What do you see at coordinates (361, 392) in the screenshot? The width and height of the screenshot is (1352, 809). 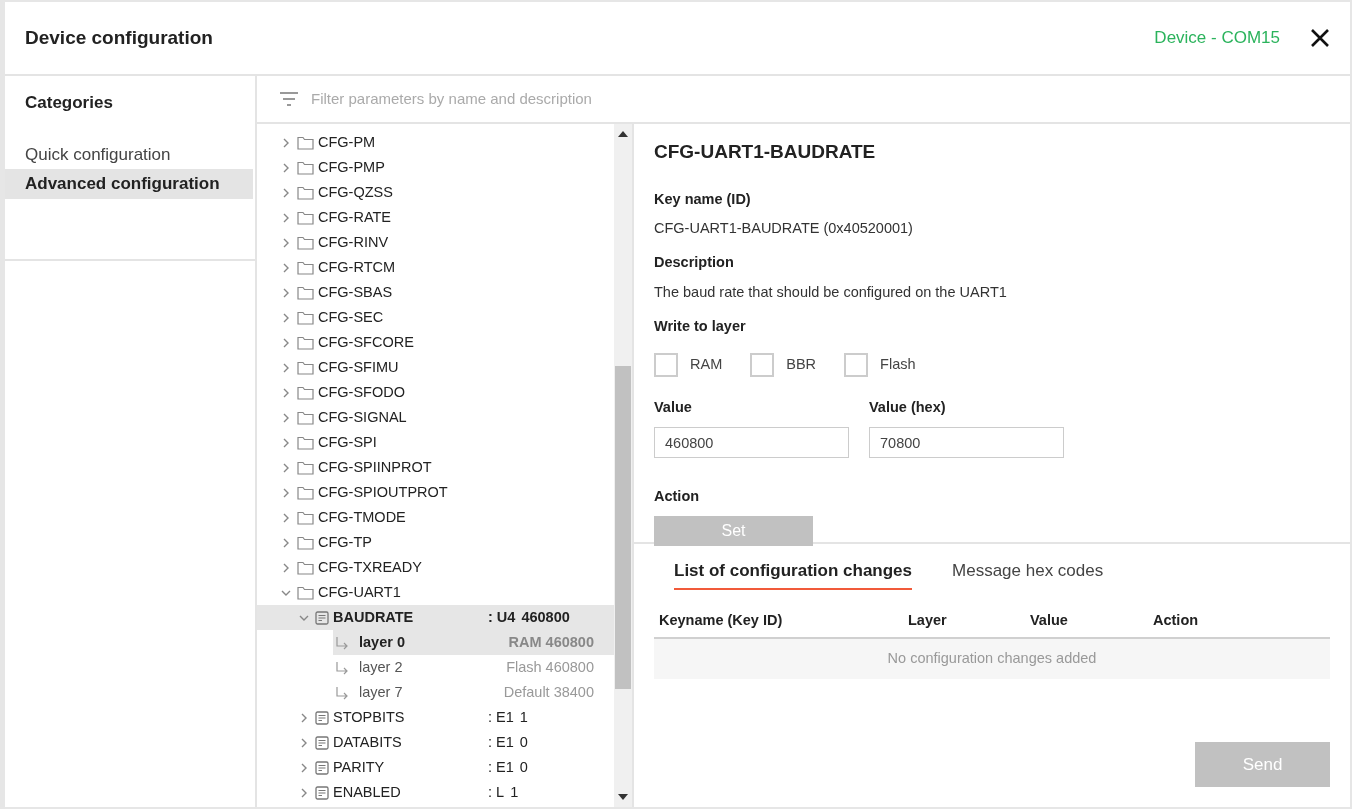 I see `tree-item-label: CFG-SFODO` at bounding box center [361, 392].